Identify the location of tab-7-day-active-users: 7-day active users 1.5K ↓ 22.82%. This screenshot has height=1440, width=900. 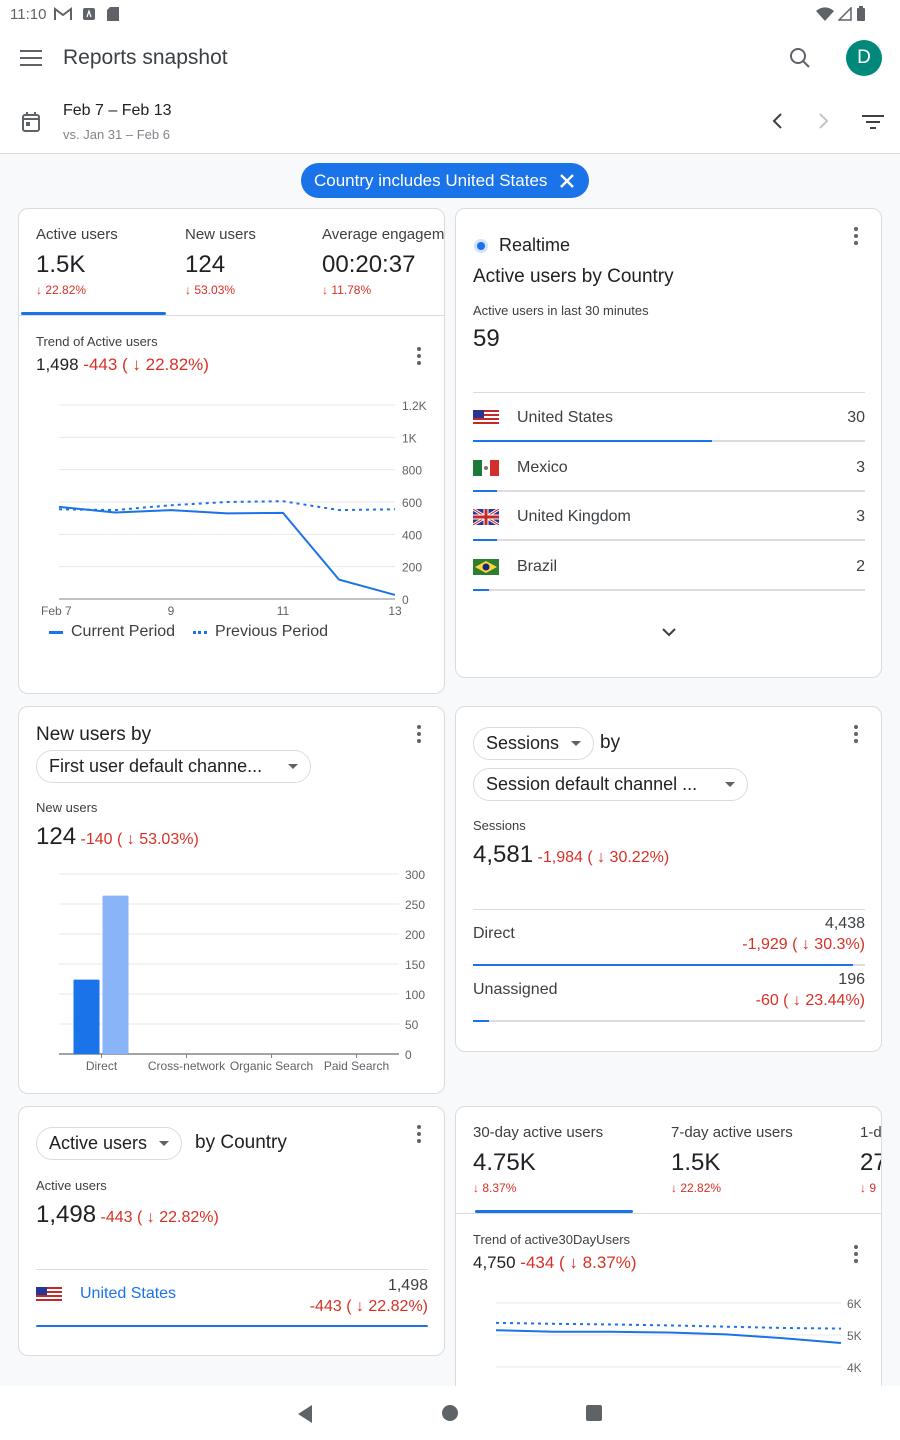
(732, 1159).